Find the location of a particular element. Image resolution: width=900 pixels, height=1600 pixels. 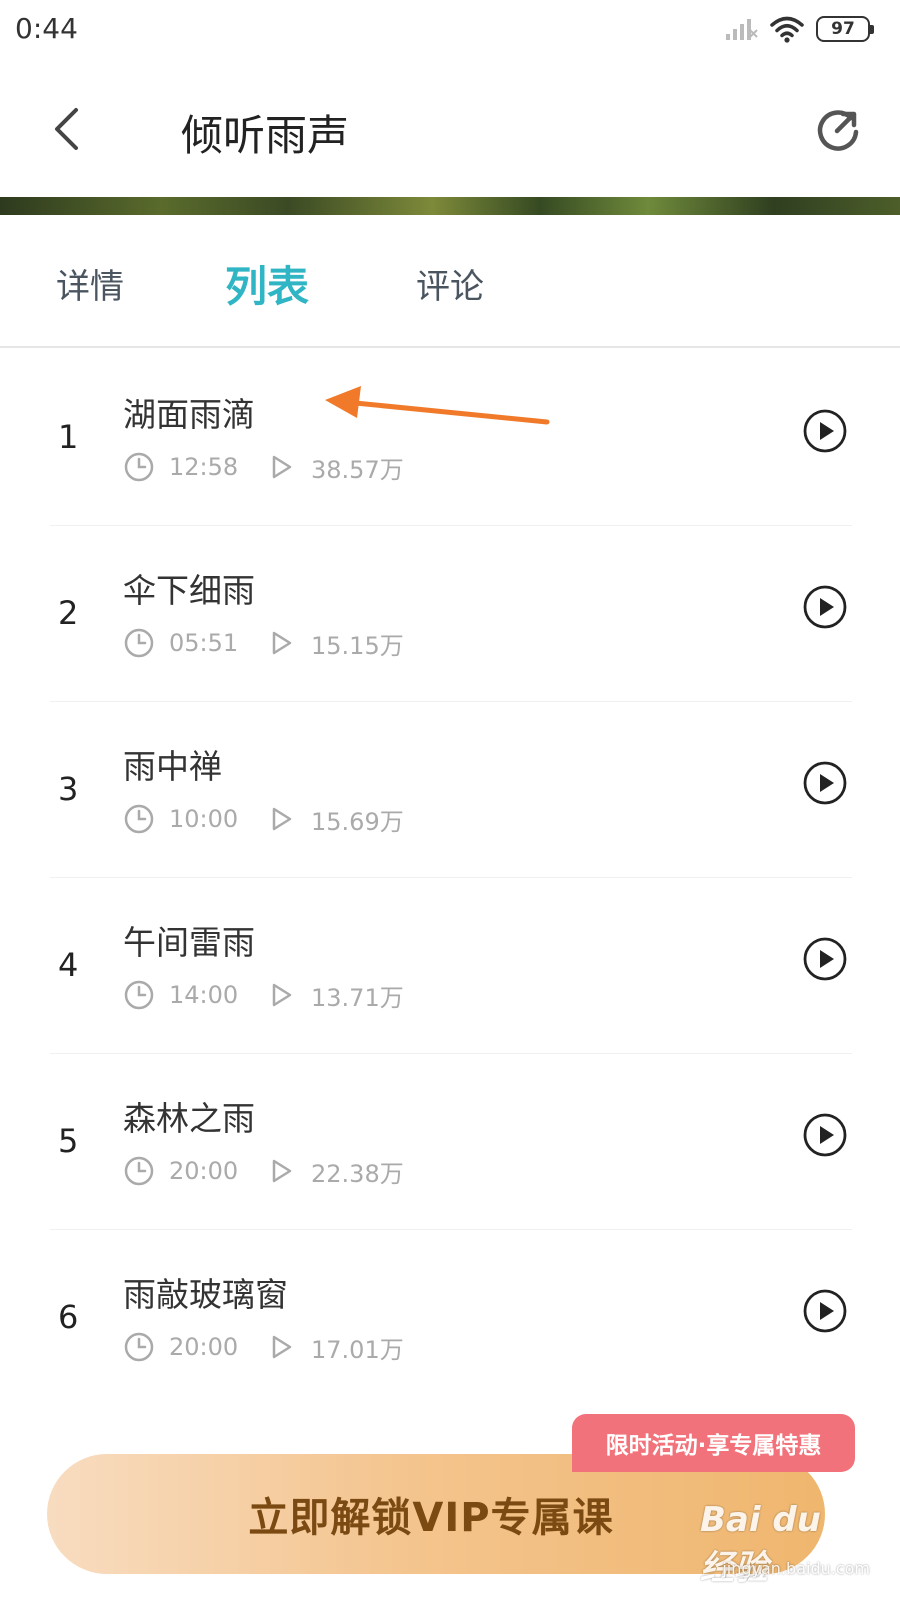

track-row: 4 午间雷雨 14:00 13.71万 is located at coordinates (450, 966).